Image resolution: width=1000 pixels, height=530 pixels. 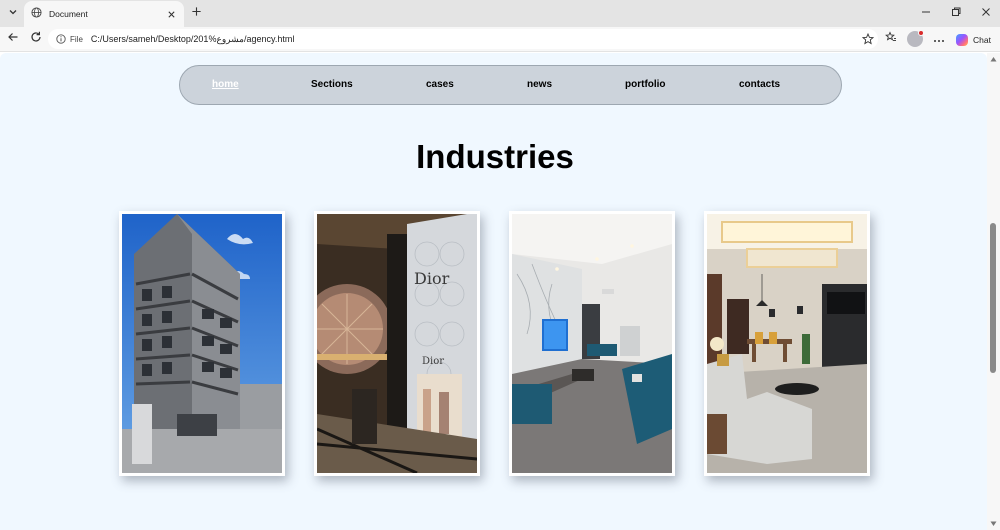 I want to click on chat-button: Chat, so click(x=974, y=39).